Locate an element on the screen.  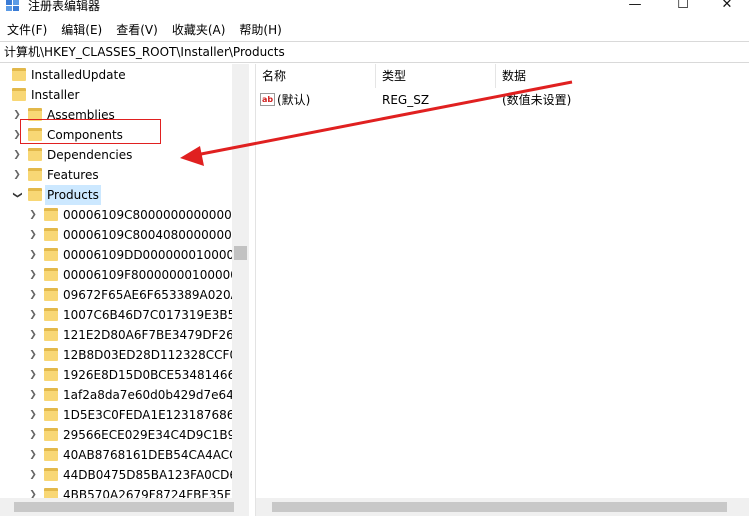
tree-node-label: Dependencies is located at coordinates (90, 155).